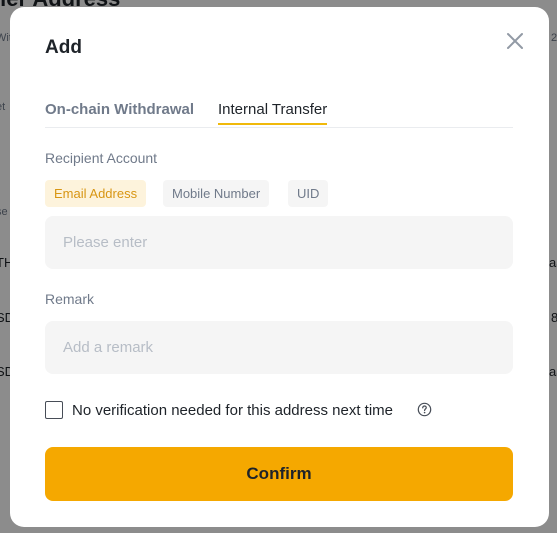 This screenshot has height=533, width=557. Describe the element at coordinates (70, 299) in the screenshot. I see `remark-label: Remark` at that location.